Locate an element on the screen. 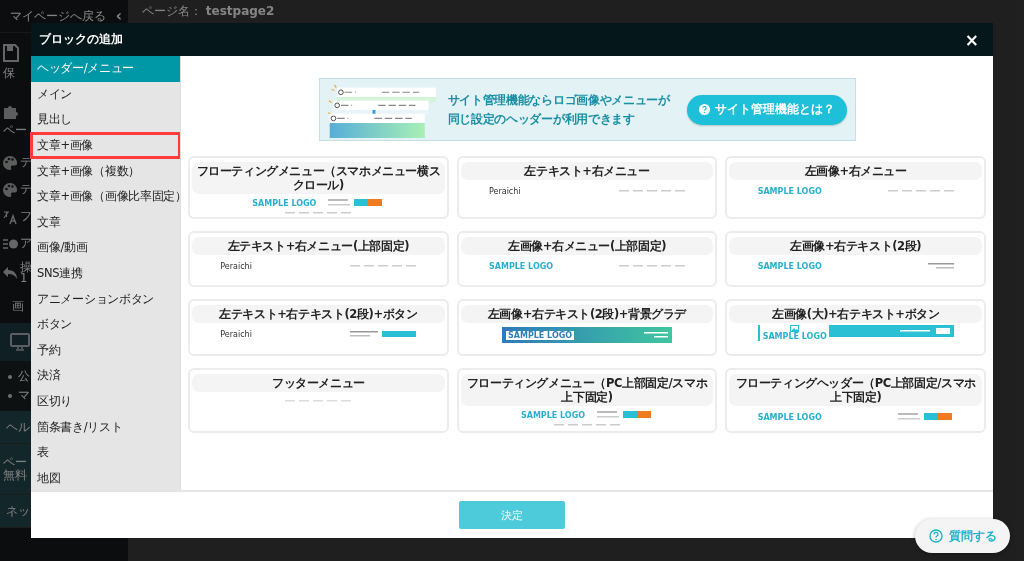 The width and height of the screenshot is (1024, 561). category-item: 見出し is located at coordinates (105, 120).